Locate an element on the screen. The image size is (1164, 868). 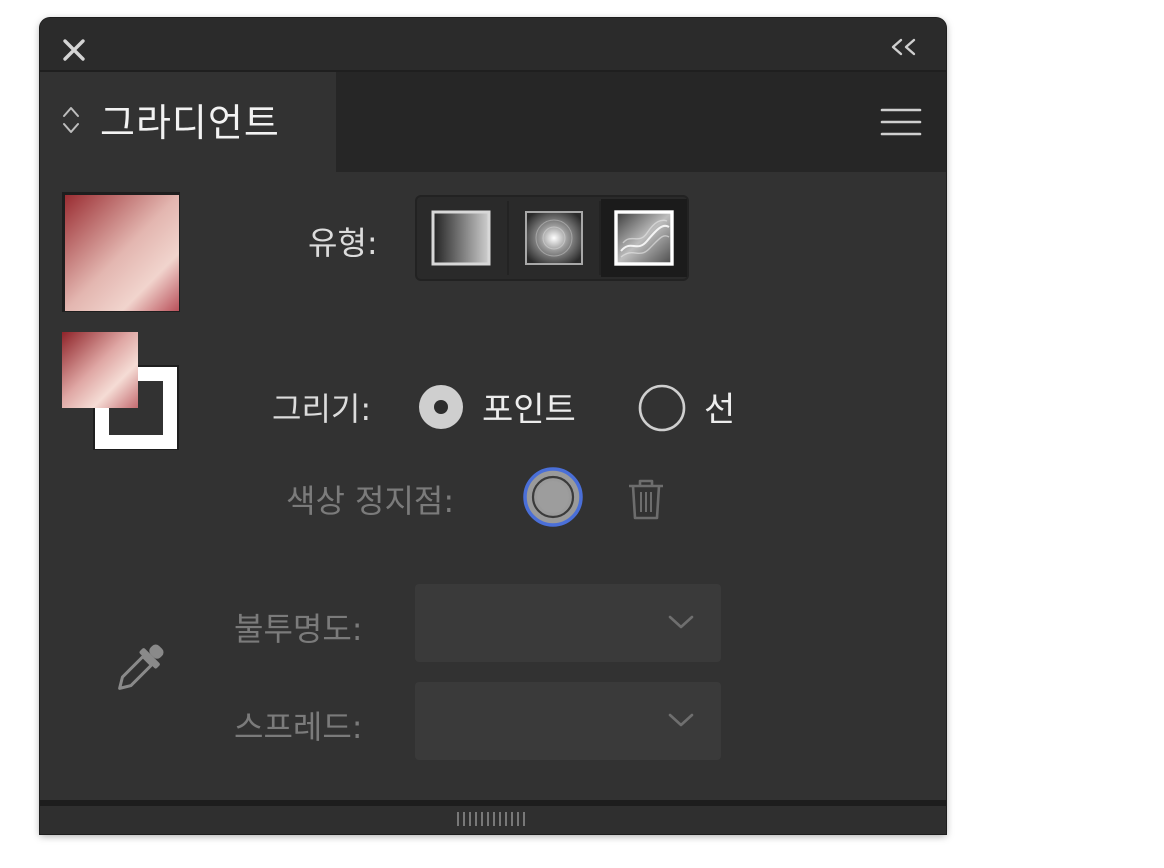
gradient-type-group is located at coordinates (552, 238).